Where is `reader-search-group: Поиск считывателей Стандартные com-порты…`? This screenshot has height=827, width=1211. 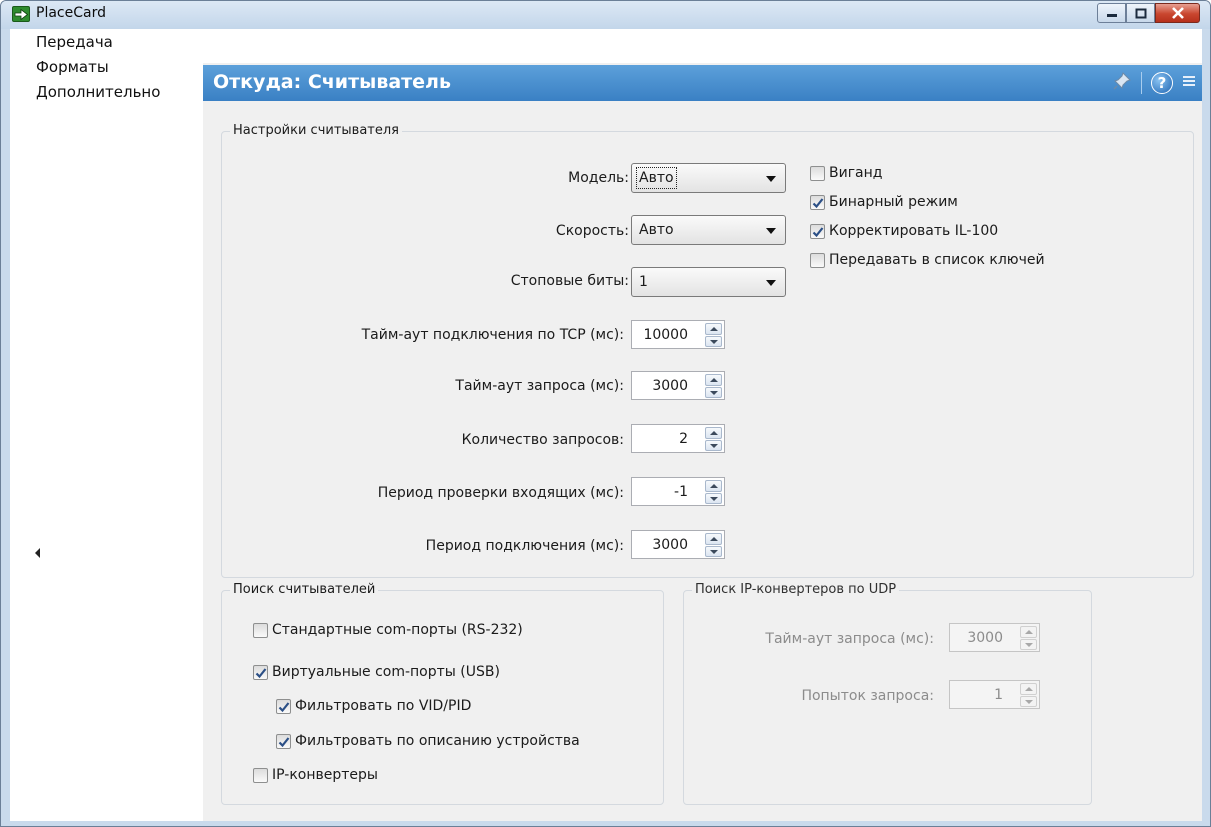 reader-search-group: Поиск считывателей Стандартные com-порты… is located at coordinates (442, 693).